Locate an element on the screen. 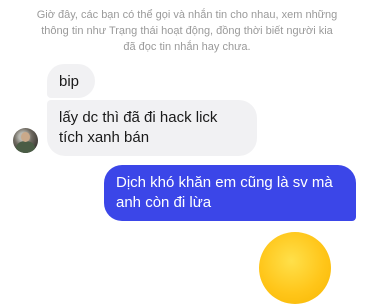 Image resolution: width=374 pixels, height=304 pixels. message-text: lấy dc thì đã đi hack lick tích xanh bán is located at coordinates (138, 127).